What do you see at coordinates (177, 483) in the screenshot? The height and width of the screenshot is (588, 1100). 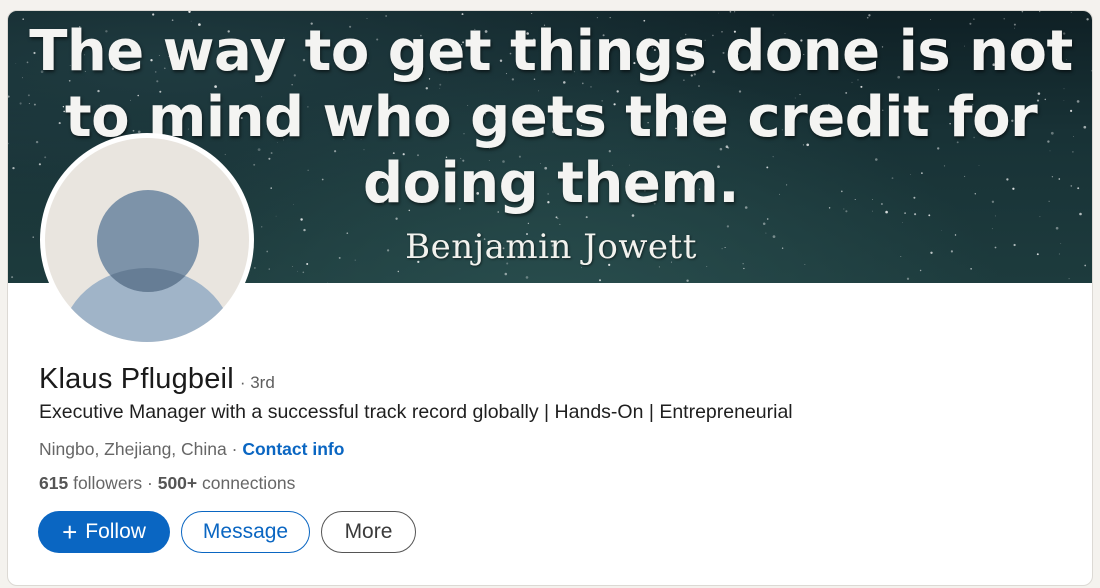 I see `connections-count: 500+` at bounding box center [177, 483].